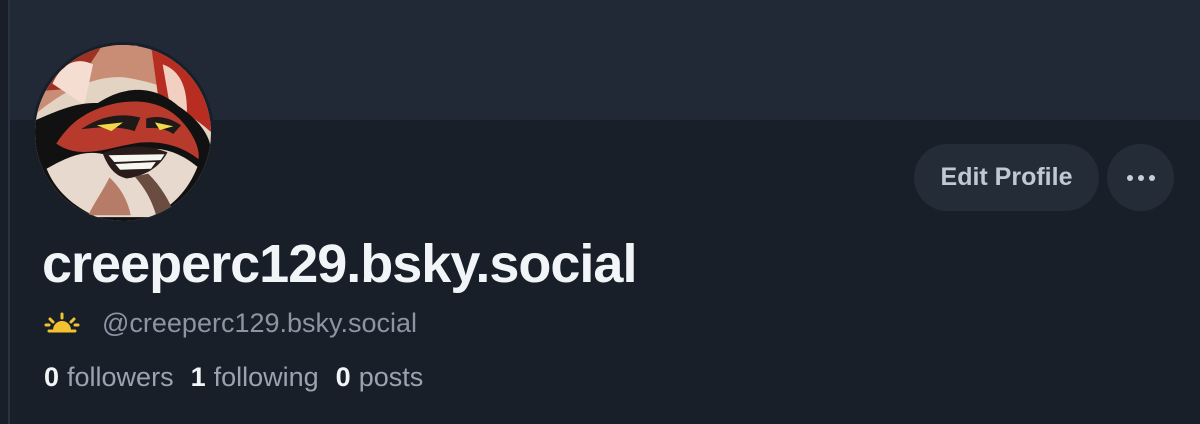 The image size is (1200, 424). Describe the element at coordinates (260, 322) in the screenshot. I see `profile-handle: @creeperc129.bsky.social` at that location.